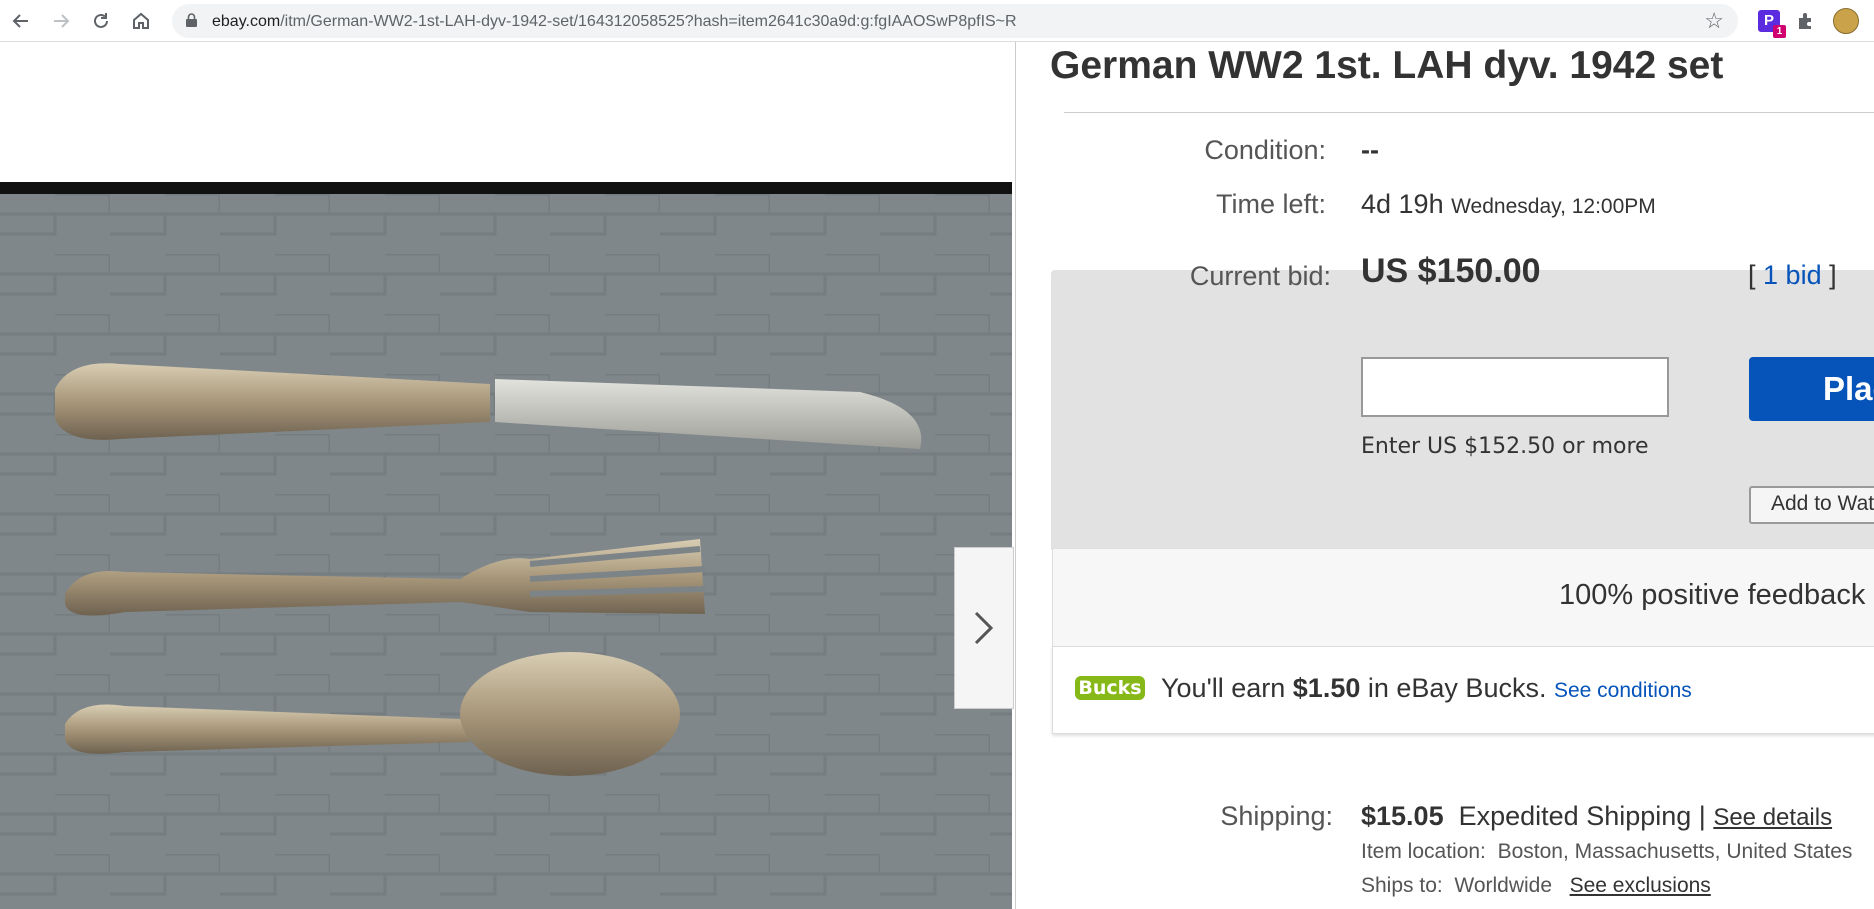  Describe the element at coordinates (21, 21) in the screenshot. I see `back-arrow-icon` at that location.